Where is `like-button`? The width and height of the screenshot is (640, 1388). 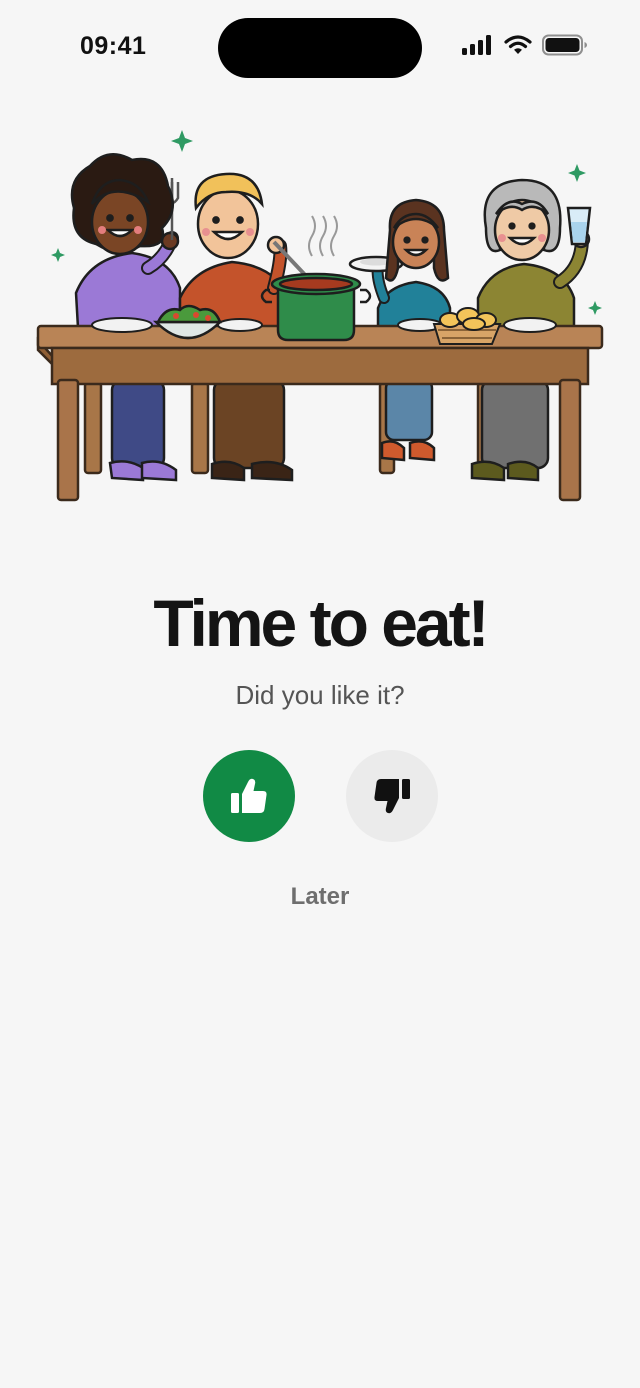 like-button is located at coordinates (249, 796).